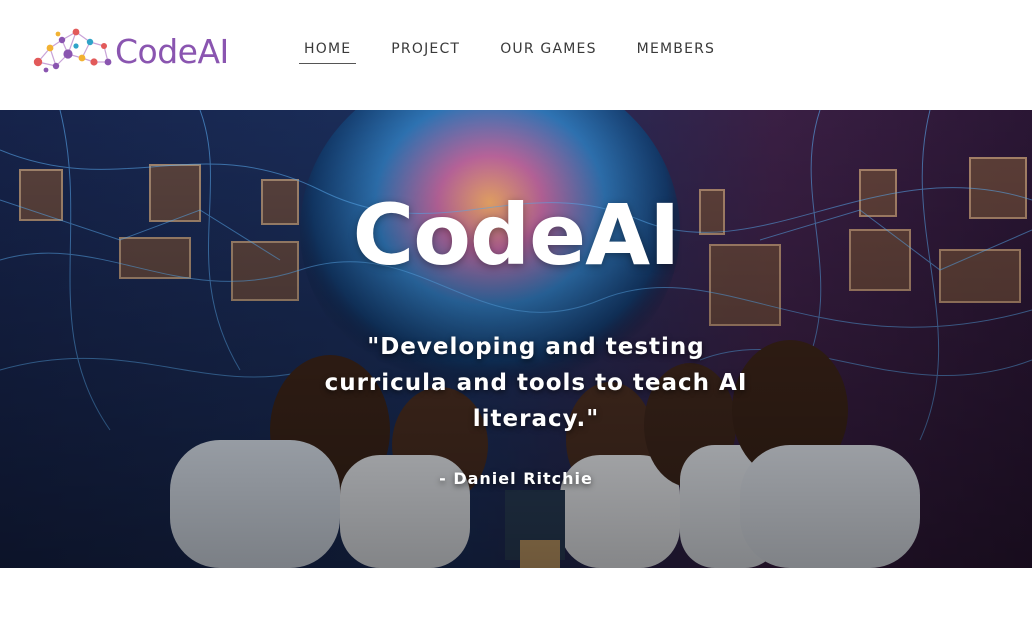 The image size is (1032, 617). I want to click on nav-members: MEMBERS, so click(676, 50).